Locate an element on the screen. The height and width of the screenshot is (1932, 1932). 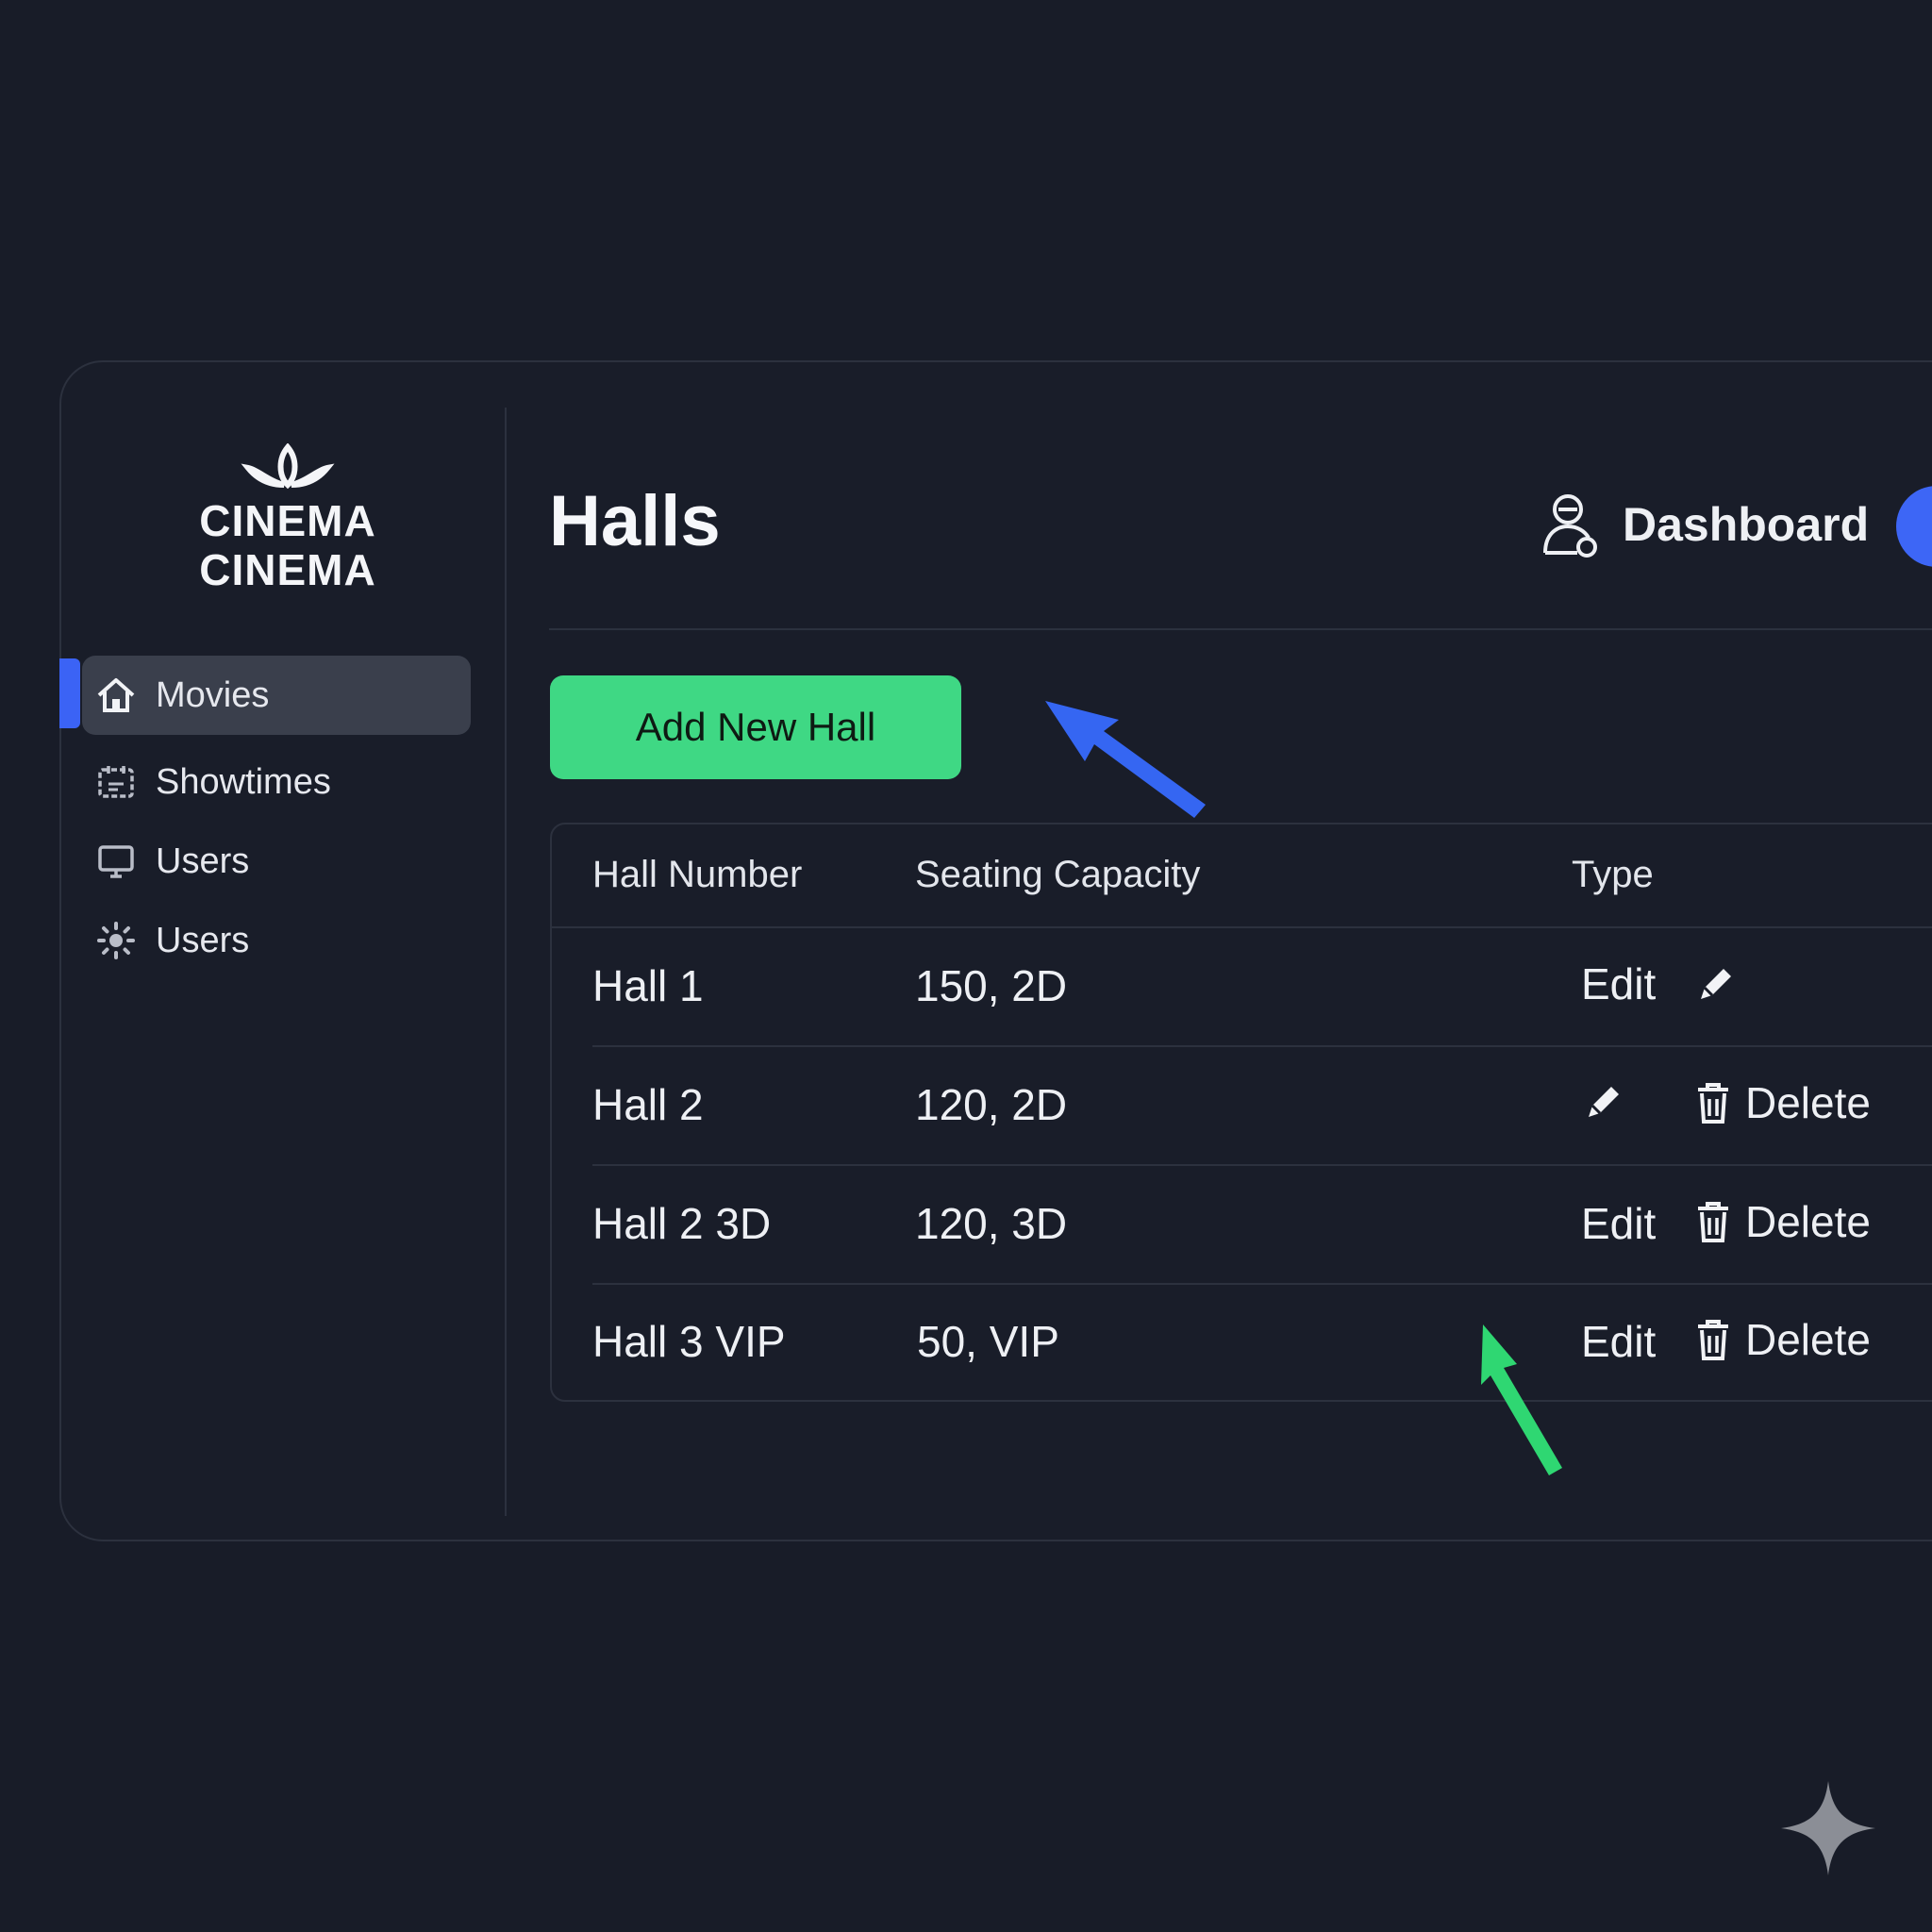
table-cell-capacity: 120, 2D is located at coordinates (991, 1104).